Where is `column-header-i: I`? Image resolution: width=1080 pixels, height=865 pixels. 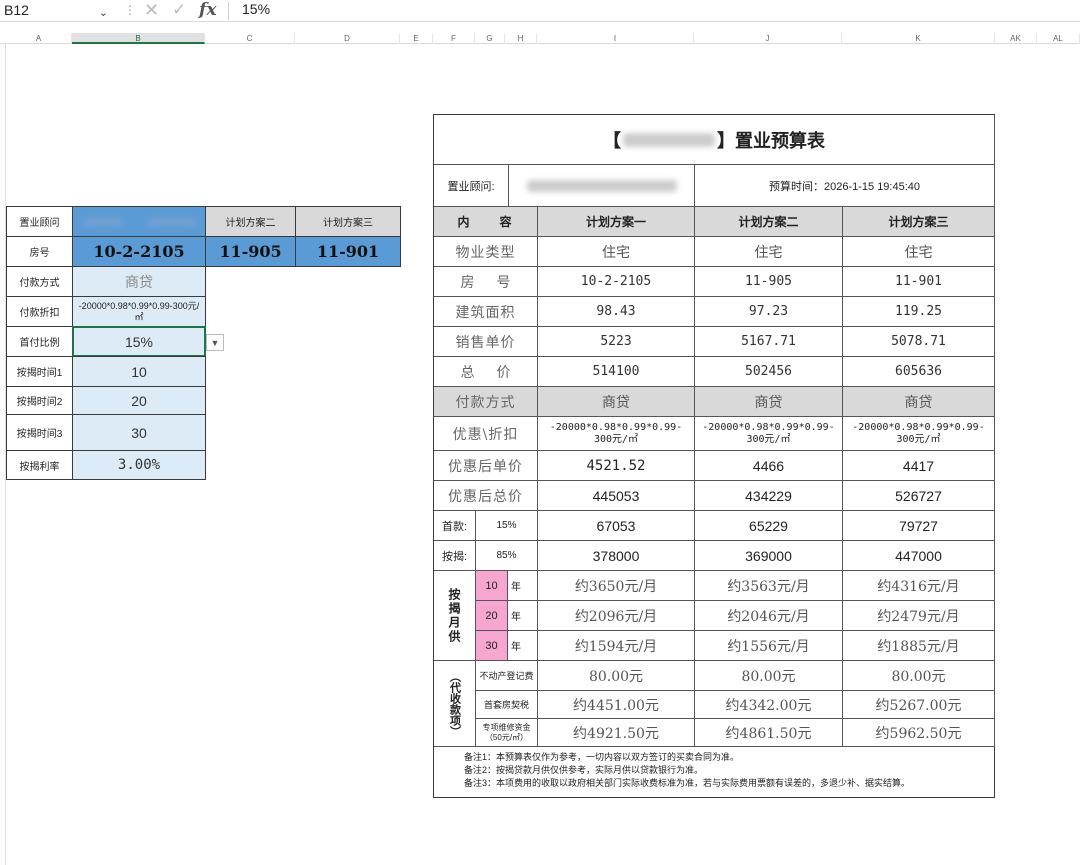
column-header-i: I is located at coordinates (615, 38).